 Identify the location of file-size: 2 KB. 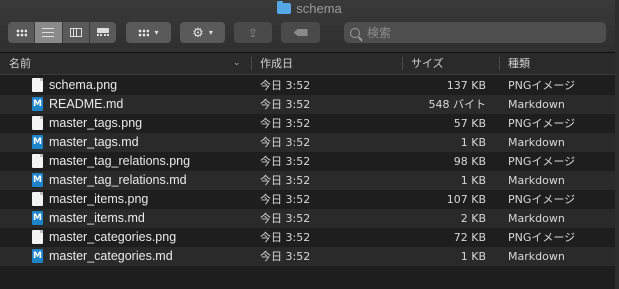
(473, 218).